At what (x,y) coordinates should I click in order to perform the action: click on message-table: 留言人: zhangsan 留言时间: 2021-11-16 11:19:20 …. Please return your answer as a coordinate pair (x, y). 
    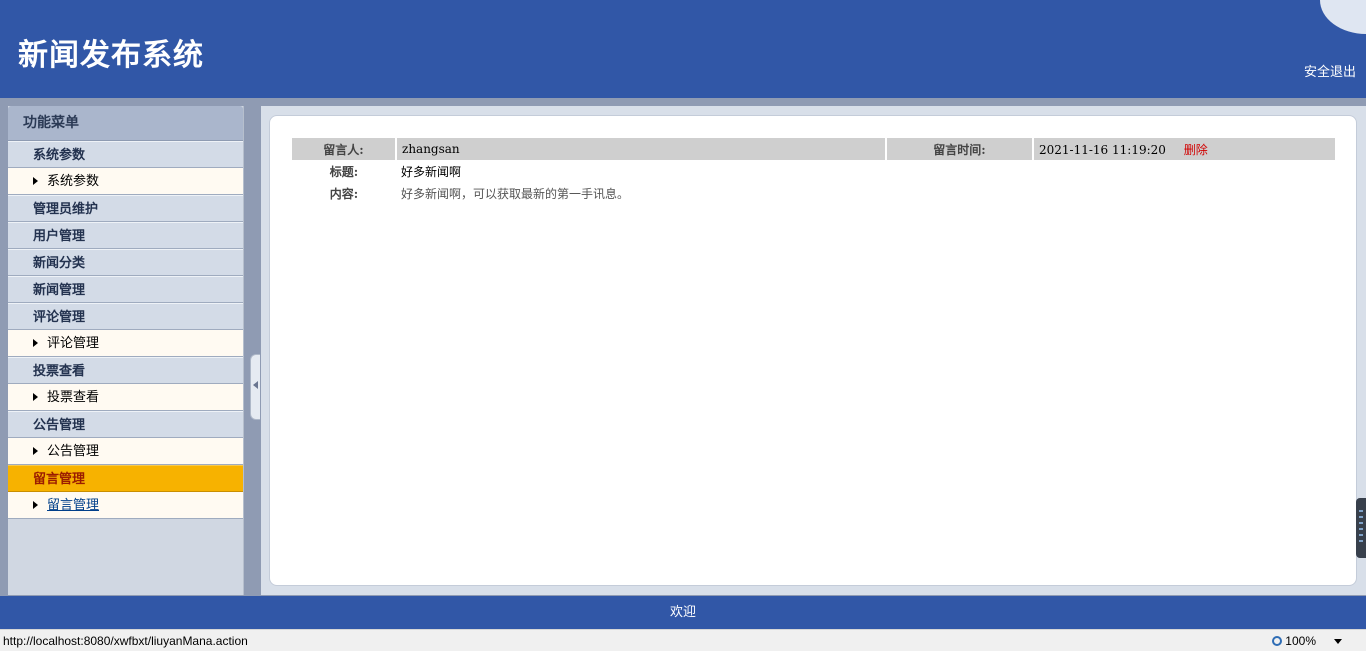
    Looking at the image, I should click on (813, 171).